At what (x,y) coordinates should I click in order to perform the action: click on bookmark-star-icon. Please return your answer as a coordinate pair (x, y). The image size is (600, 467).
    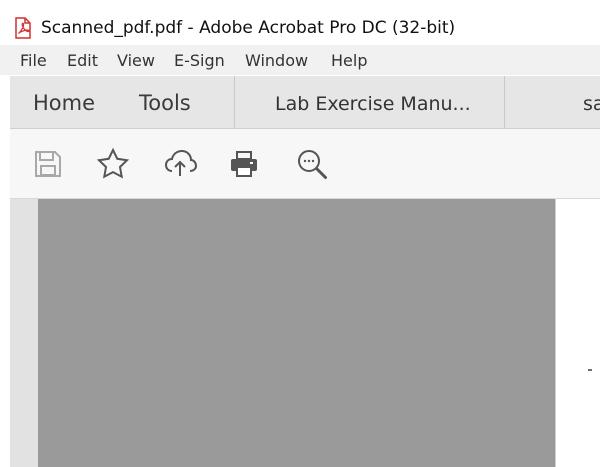
    Looking at the image, I should click on (113, 163).